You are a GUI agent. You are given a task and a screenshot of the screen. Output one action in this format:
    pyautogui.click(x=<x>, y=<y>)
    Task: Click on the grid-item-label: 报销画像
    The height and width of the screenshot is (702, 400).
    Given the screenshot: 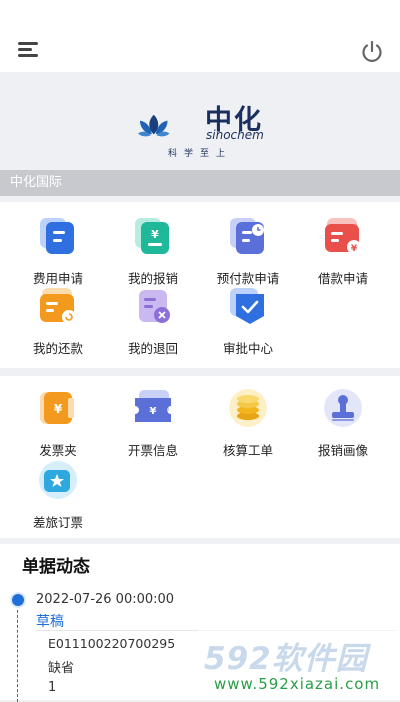 What is the action you would take?
    pyautogui.click(x=342, y=450)
    